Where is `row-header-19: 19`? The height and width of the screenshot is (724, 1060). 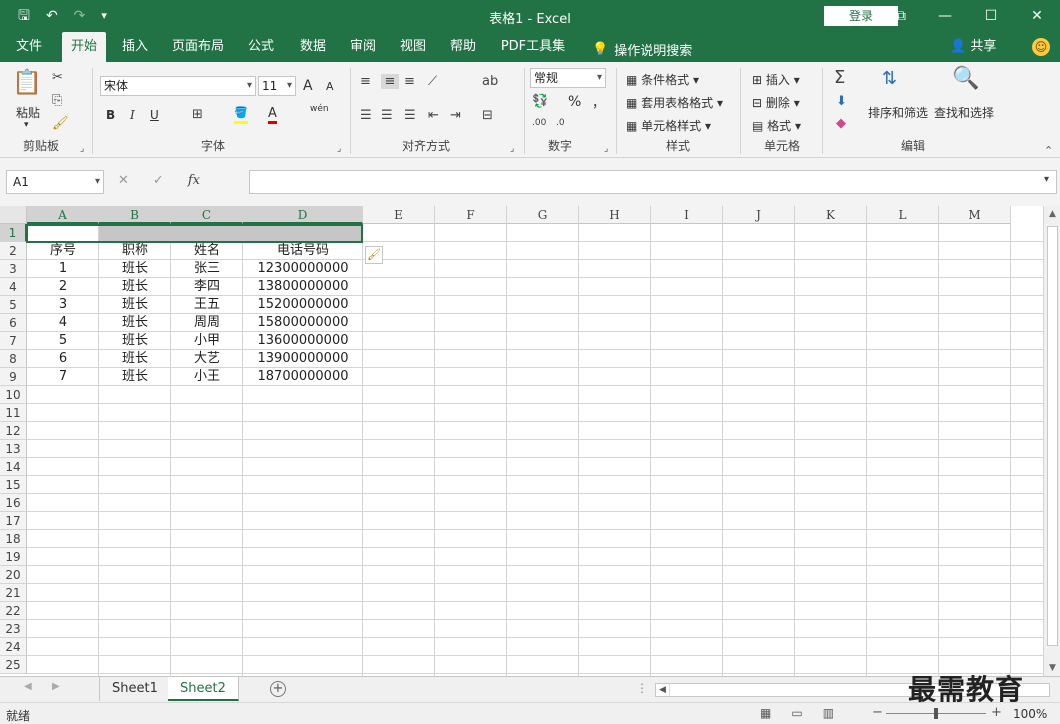 row-header-19: 19 is located at coordinates (13, 557).